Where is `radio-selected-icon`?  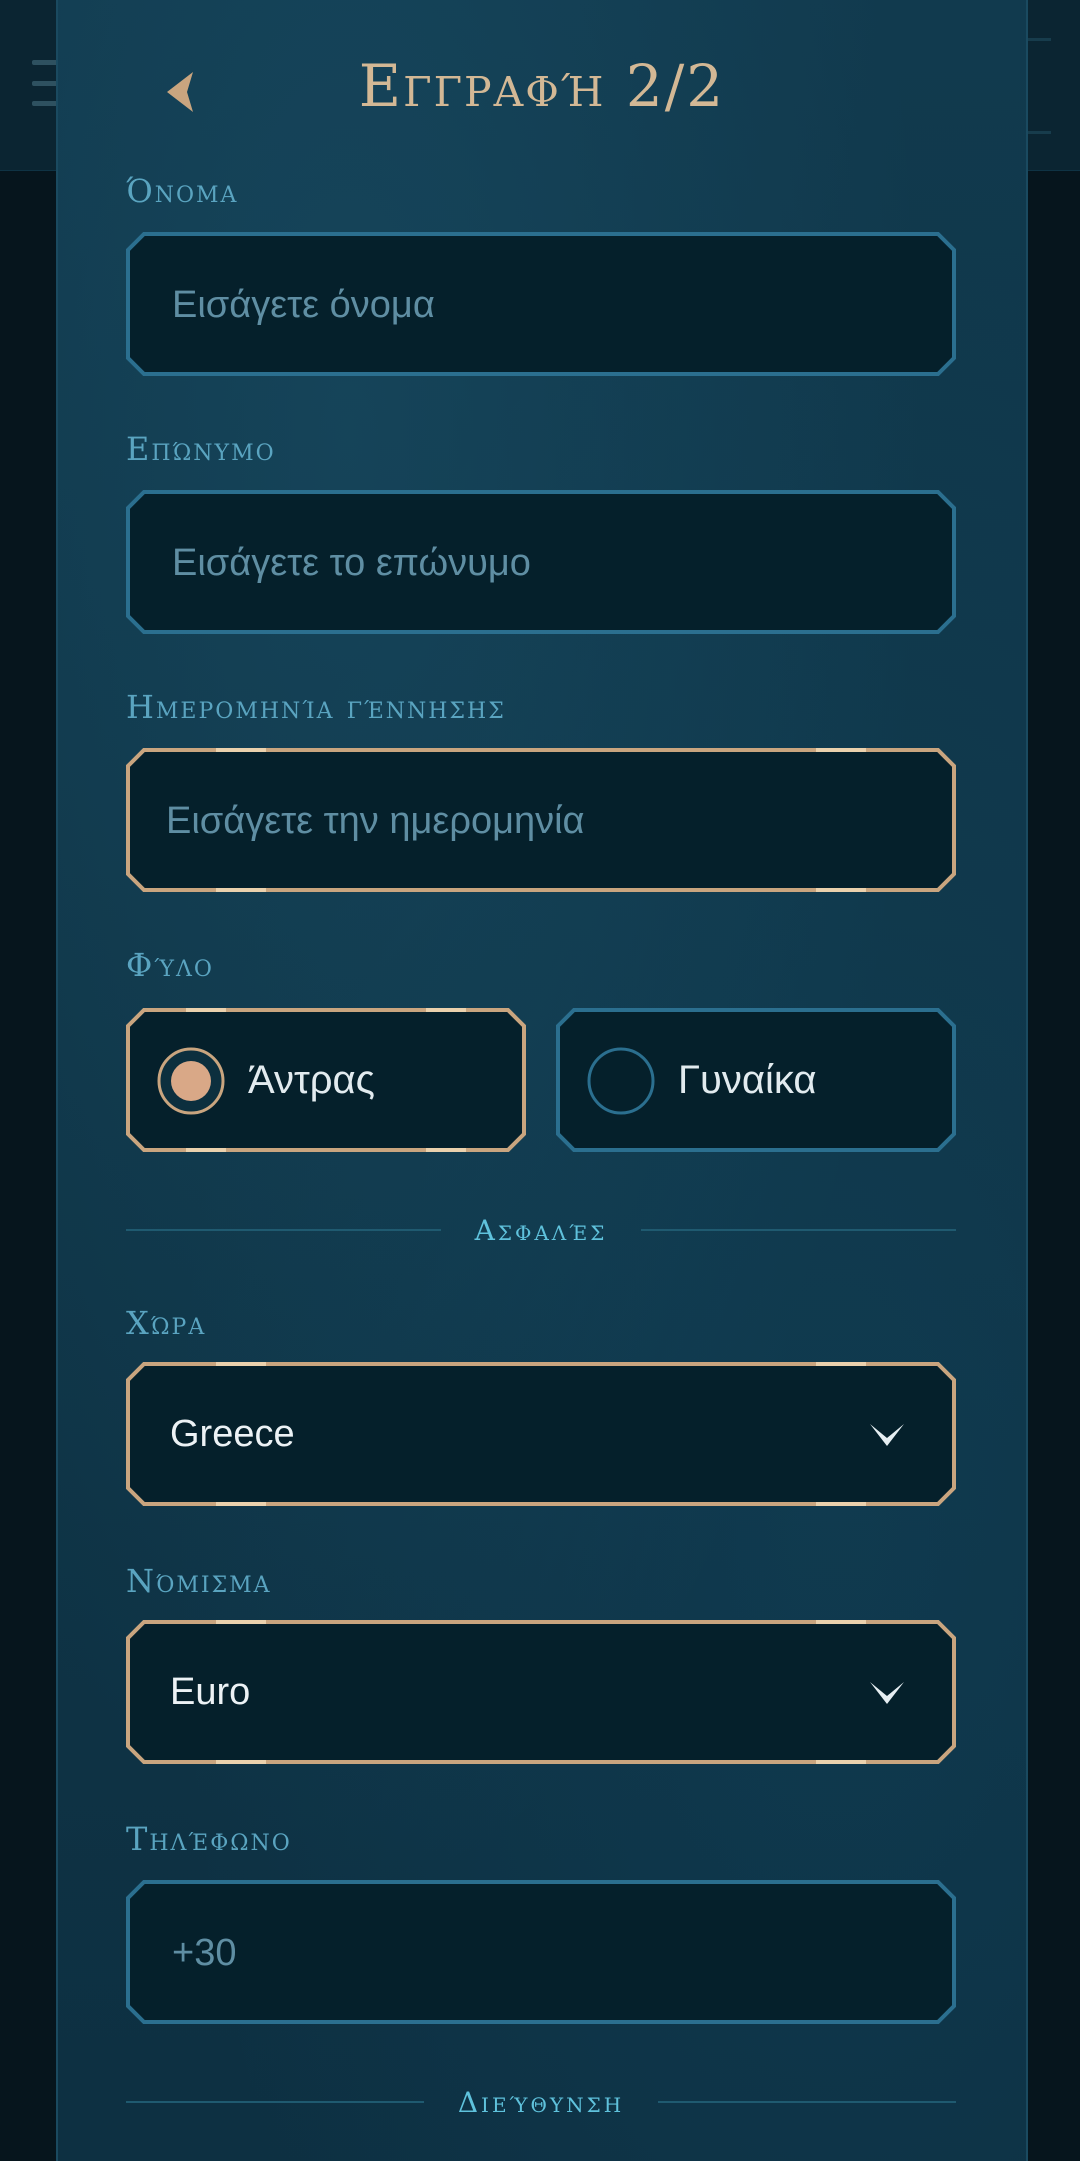
radio-selected-icon is located at coordinates (191, 1081).